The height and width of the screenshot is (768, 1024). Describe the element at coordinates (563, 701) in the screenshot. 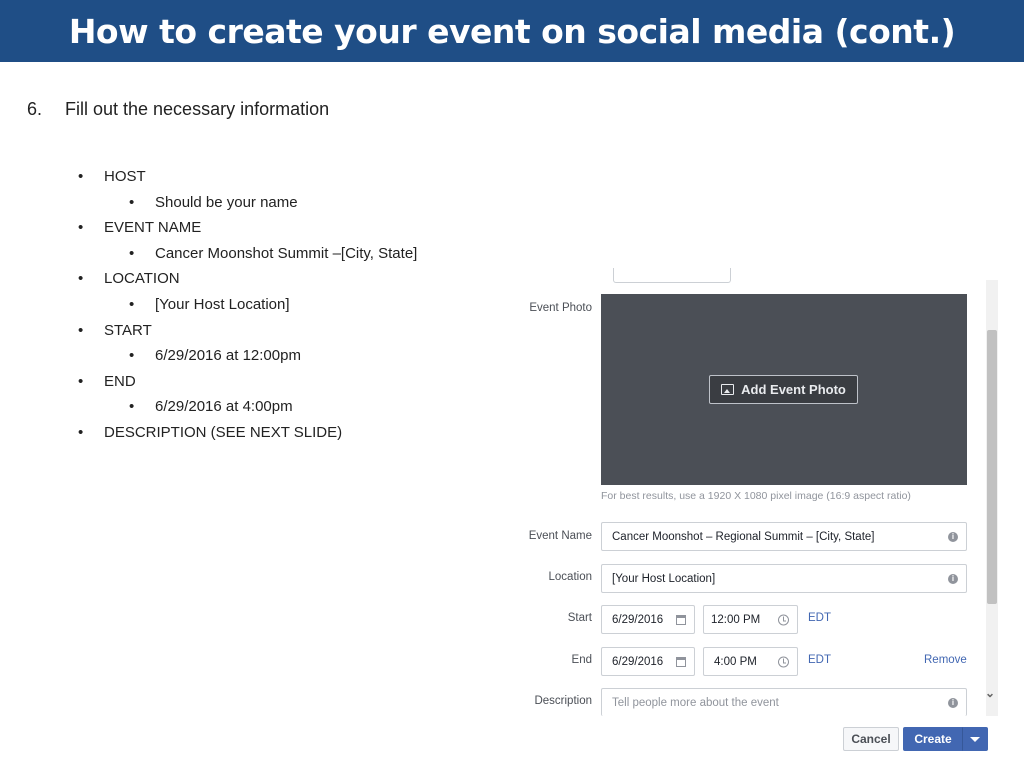

I see `description-label: Description` at that location.